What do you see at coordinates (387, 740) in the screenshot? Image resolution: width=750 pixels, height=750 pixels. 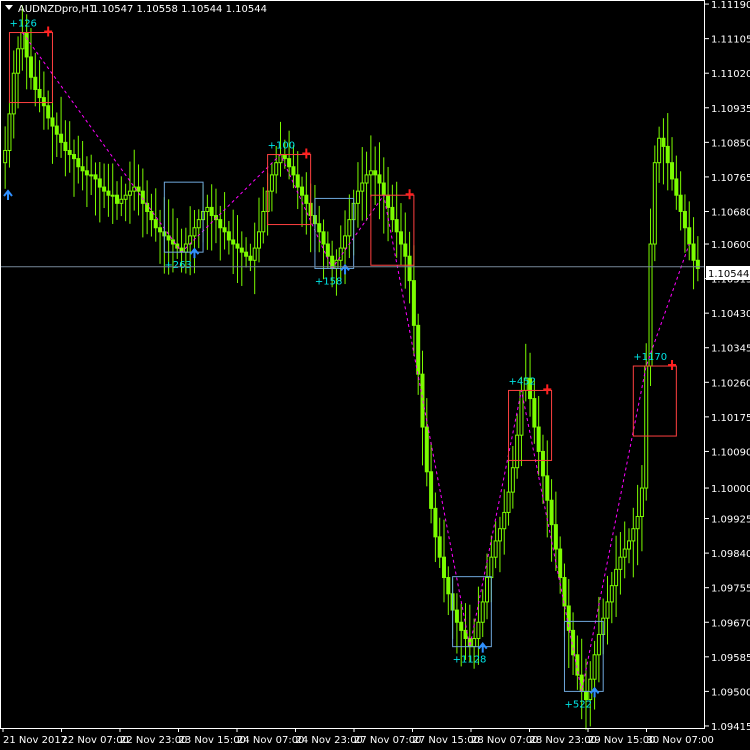 I see `time-tick-label: 27 Nov 07:00` at bounding box center [387, 740].